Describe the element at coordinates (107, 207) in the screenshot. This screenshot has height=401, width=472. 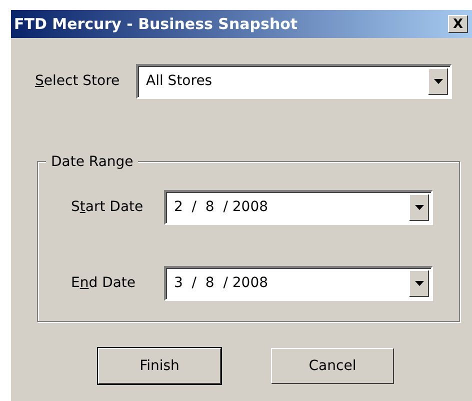
I see `field-label: Start Date` at that location.